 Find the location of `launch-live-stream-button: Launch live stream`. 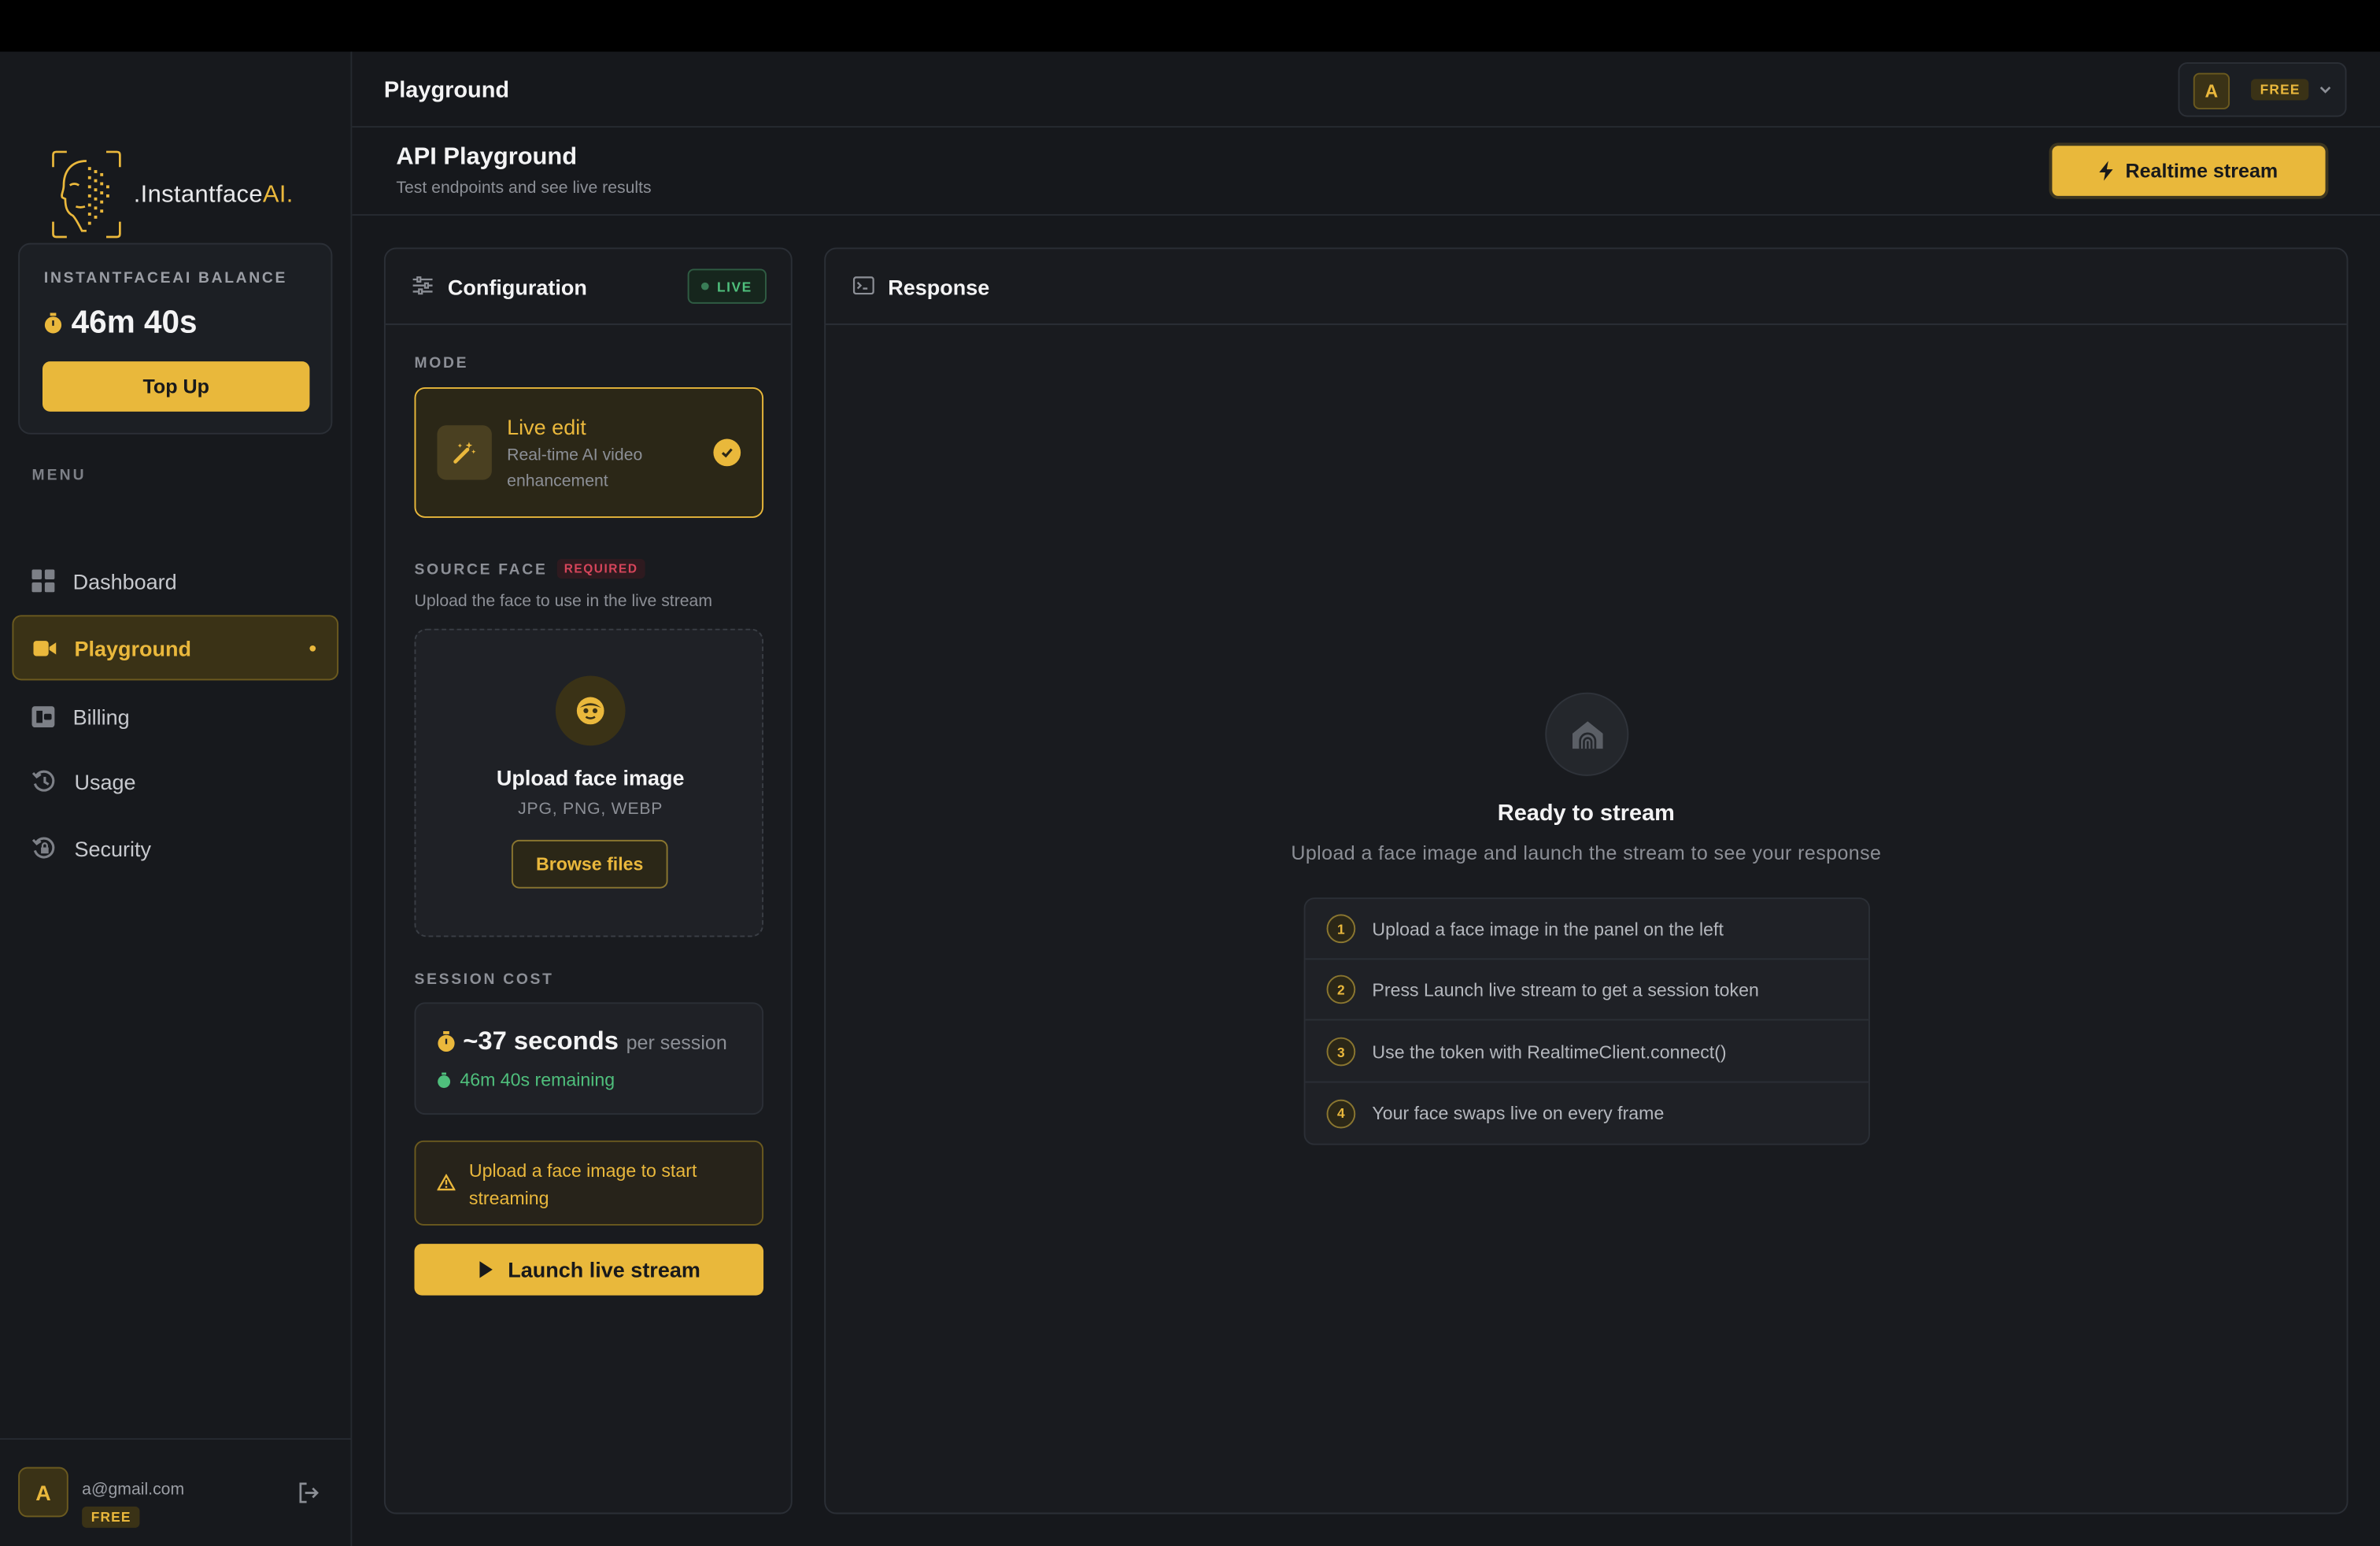

launch-live-stream-button: Launch live stream is located at coordinates (589, 1270).